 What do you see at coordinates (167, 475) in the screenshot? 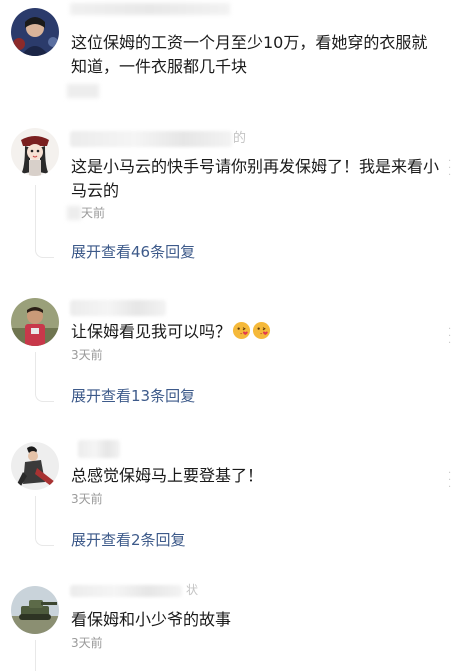
I see `comment-text: 总感觉保姆马上要登基了！` at bounding box center [167, 475].